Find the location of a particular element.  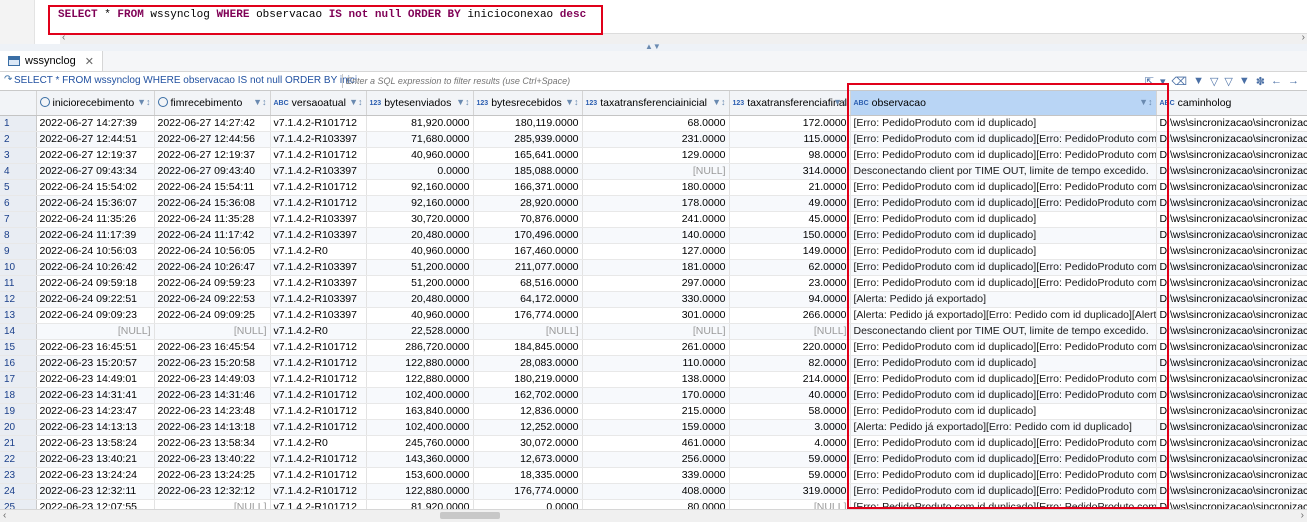

splitter-grip-icon: ▲▼ is located at coordinates (653, 46).